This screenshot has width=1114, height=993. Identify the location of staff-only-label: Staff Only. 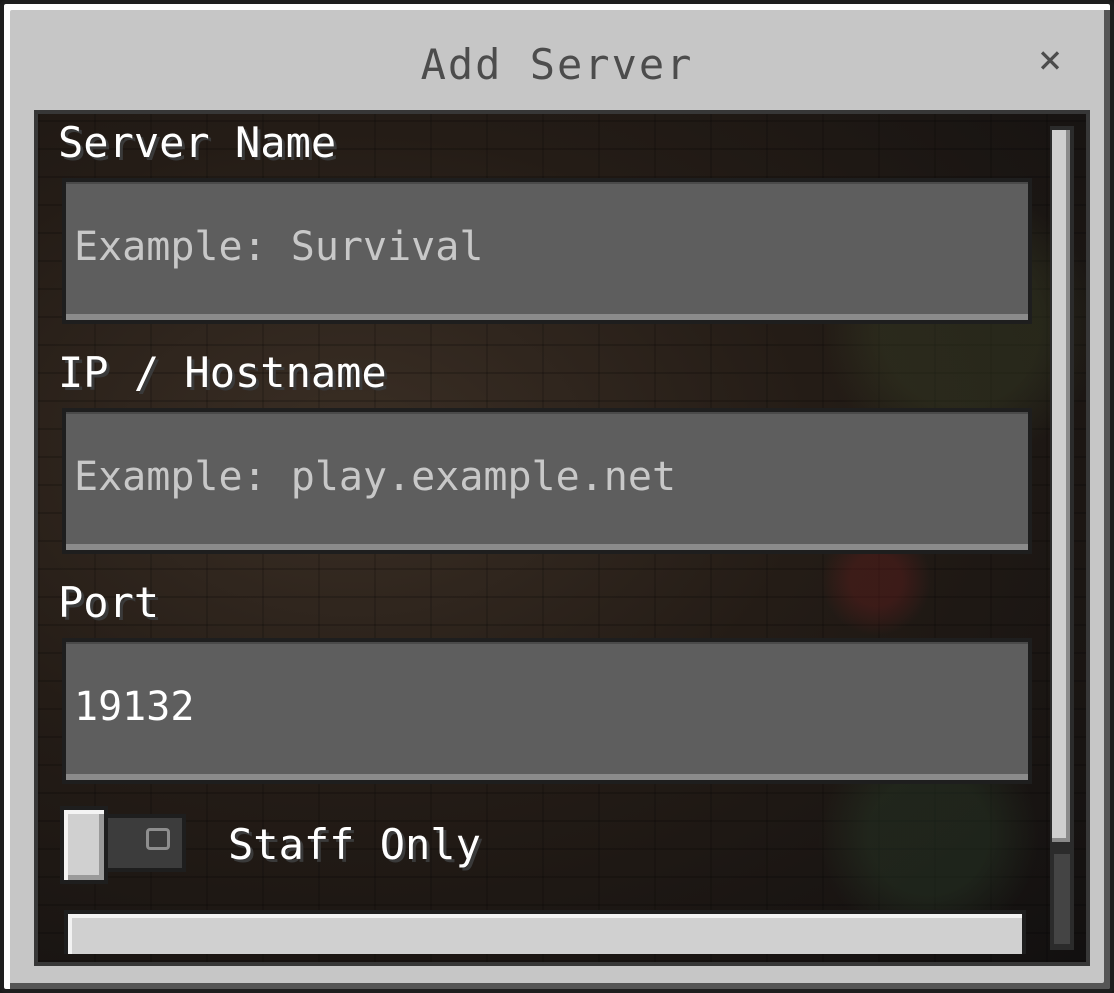
(354, 844).